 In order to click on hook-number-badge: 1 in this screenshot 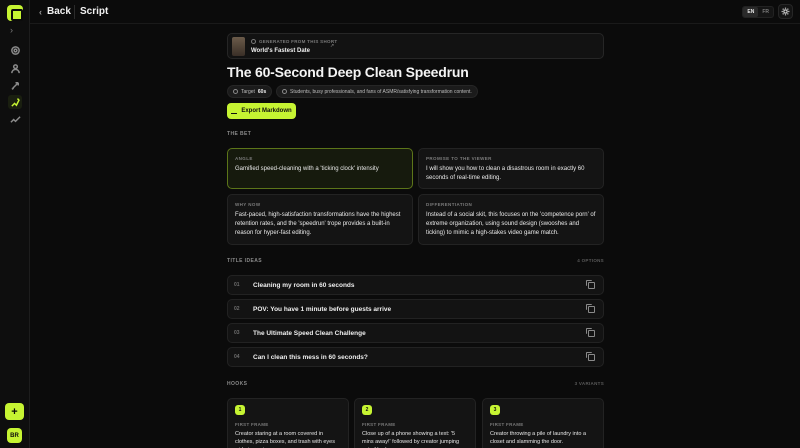, I will do `click(240, 410)`.